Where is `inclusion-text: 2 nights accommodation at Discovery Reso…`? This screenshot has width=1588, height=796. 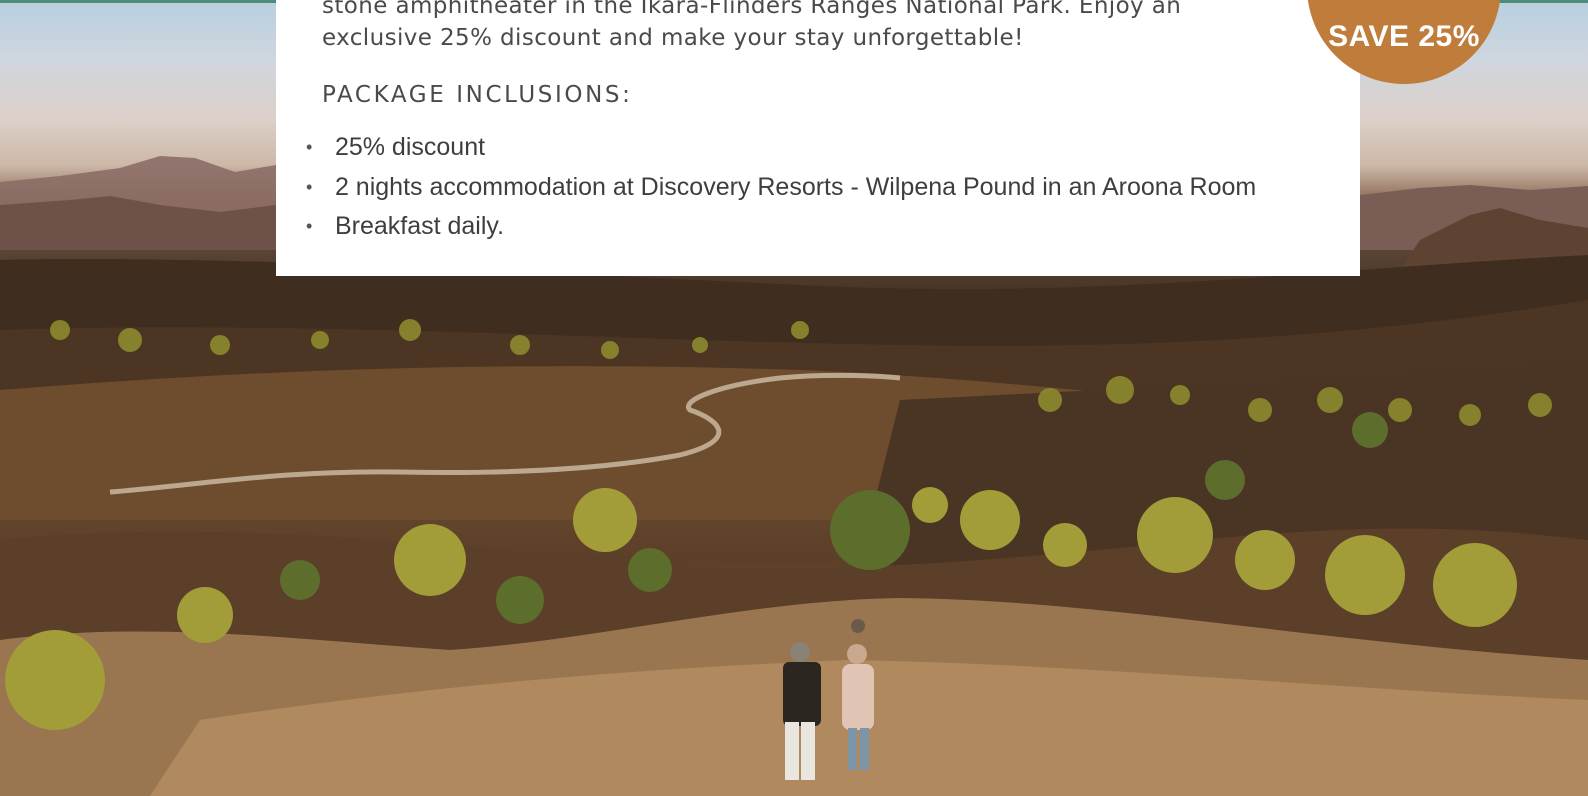 inclusion-text: 2 nights accommodation at Discovery Reso… is located at coordinates (795, 186).